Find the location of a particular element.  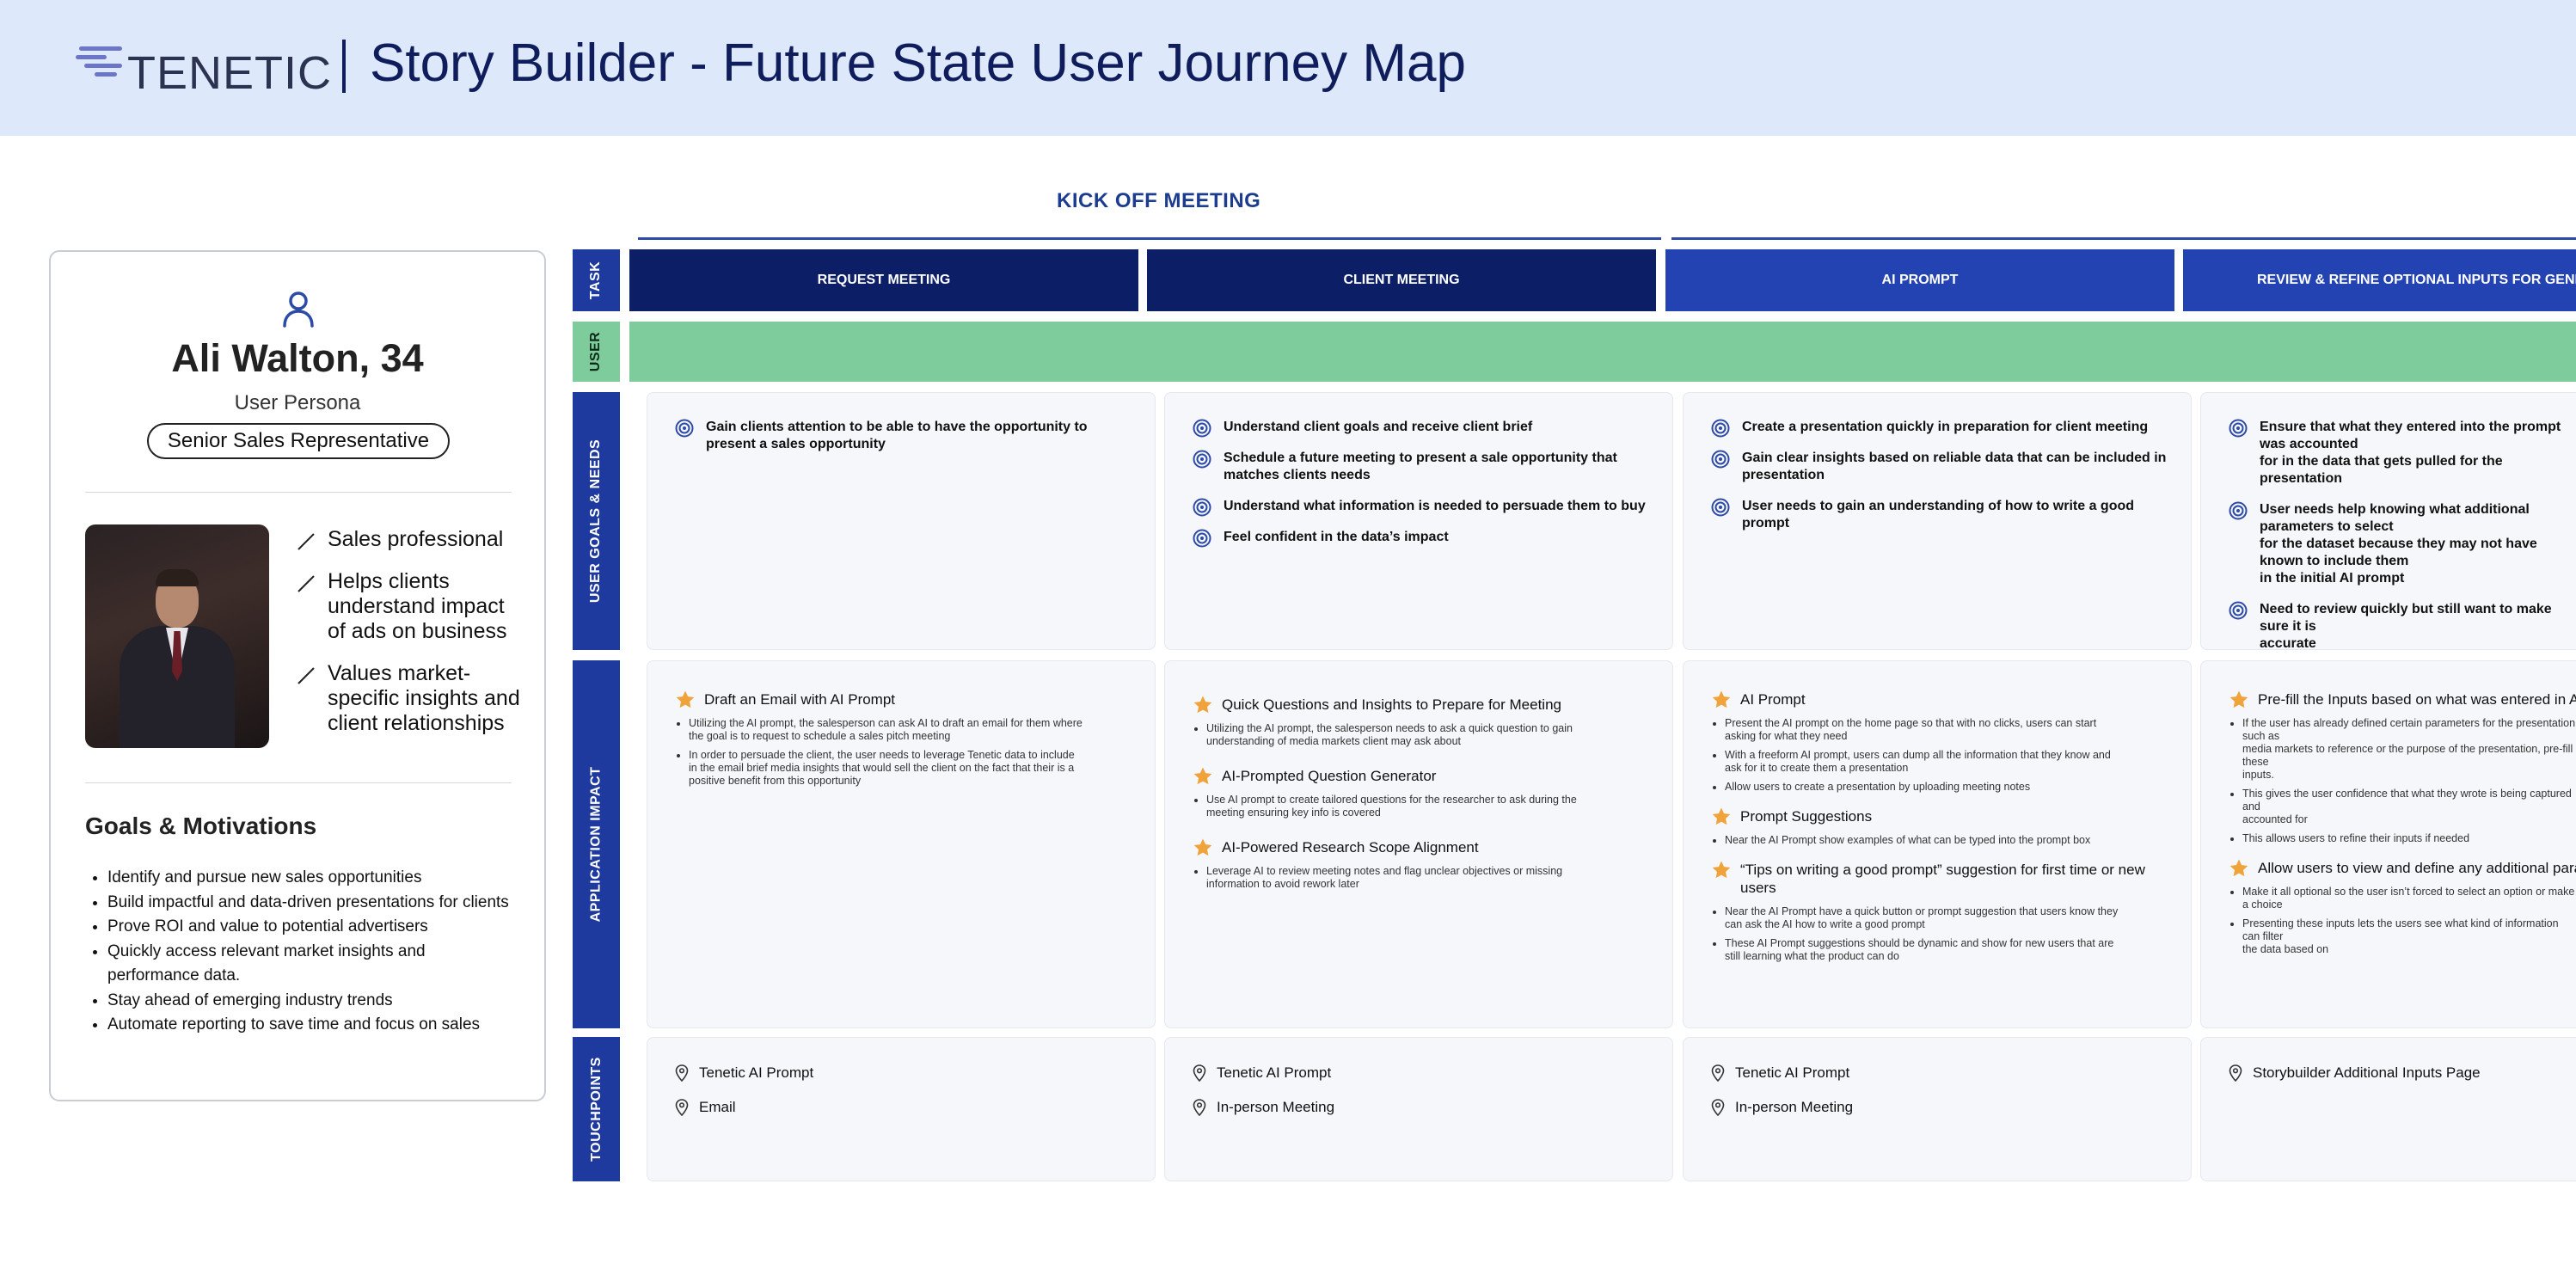

touchpoint-item: In-person Meeting is located at coordinates (1951, 1107).